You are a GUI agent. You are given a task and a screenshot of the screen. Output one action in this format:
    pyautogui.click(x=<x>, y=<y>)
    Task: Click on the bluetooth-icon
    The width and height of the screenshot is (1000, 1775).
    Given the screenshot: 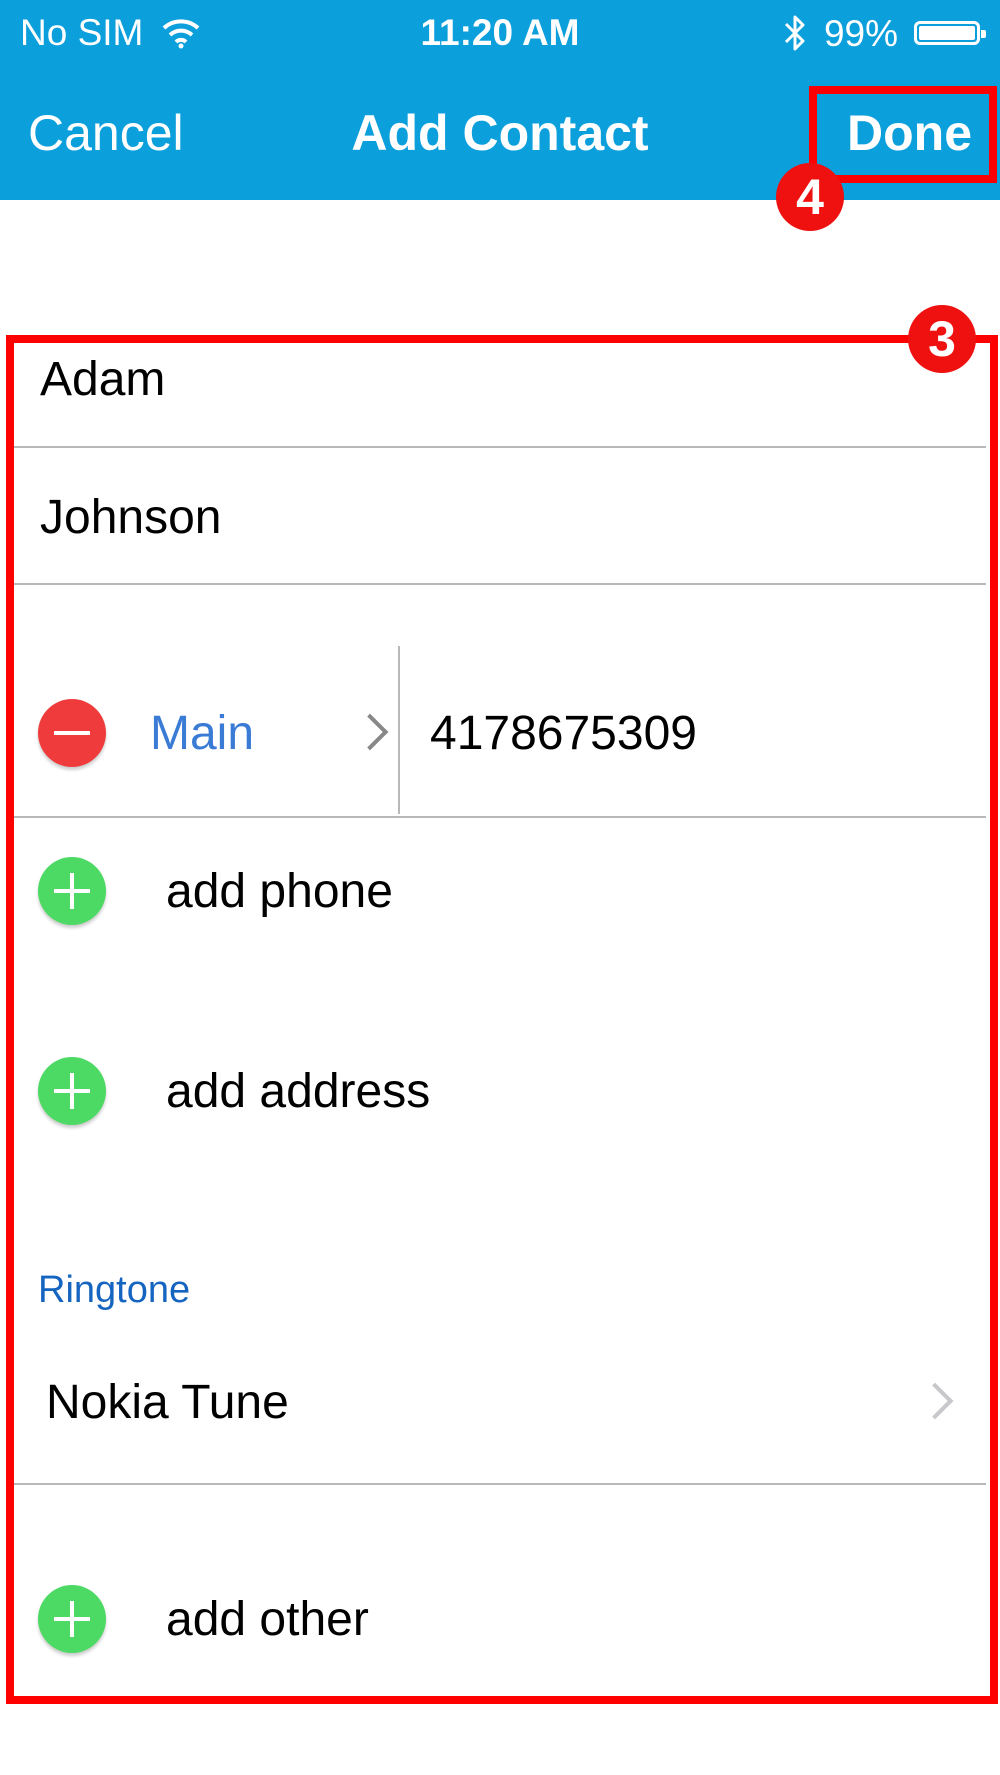 What is the action you would take?
    pyautogui.click(x=794, y=33)
    